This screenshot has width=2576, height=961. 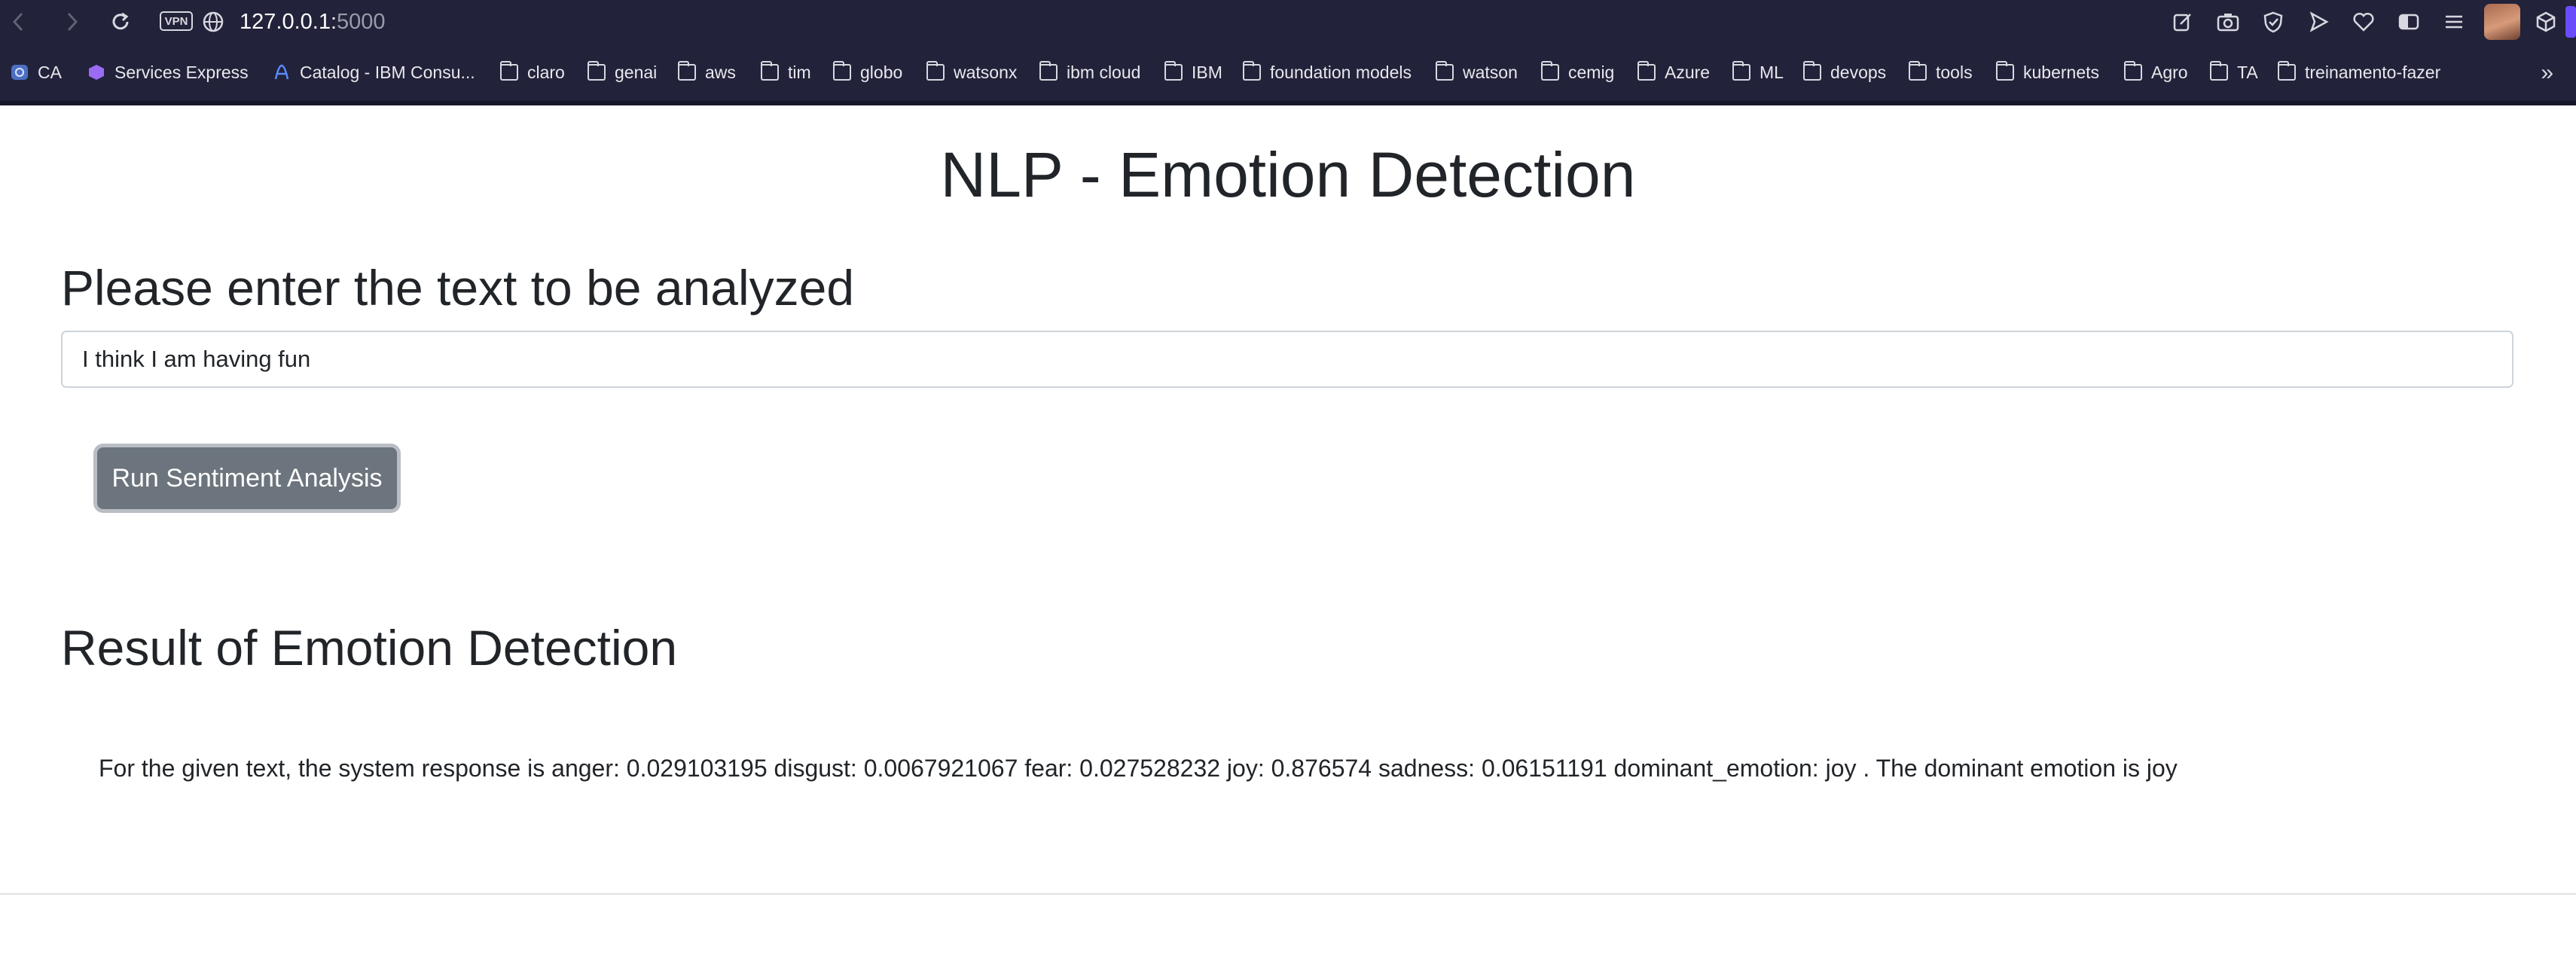 I want to click on bookmark-label: globo, so click(x=881, y=72).